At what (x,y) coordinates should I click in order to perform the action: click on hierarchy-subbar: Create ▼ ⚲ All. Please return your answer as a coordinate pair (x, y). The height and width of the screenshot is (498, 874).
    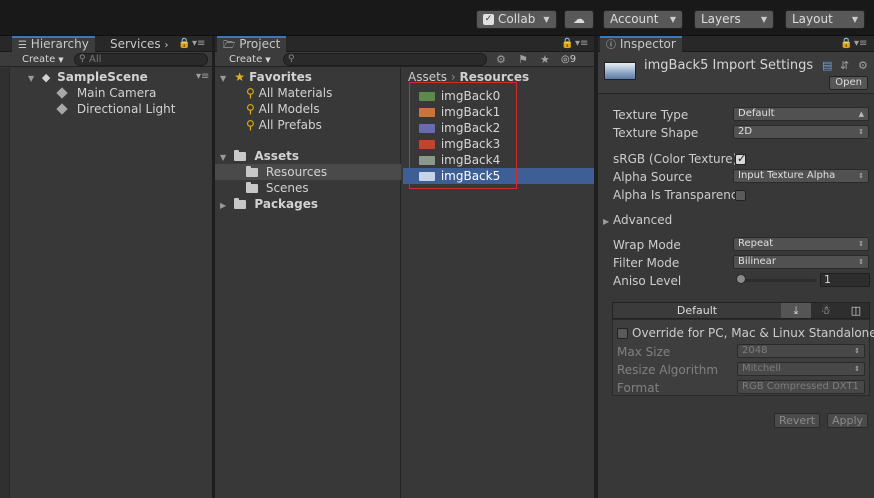
    Looking at the image, I should click on (106, 59).